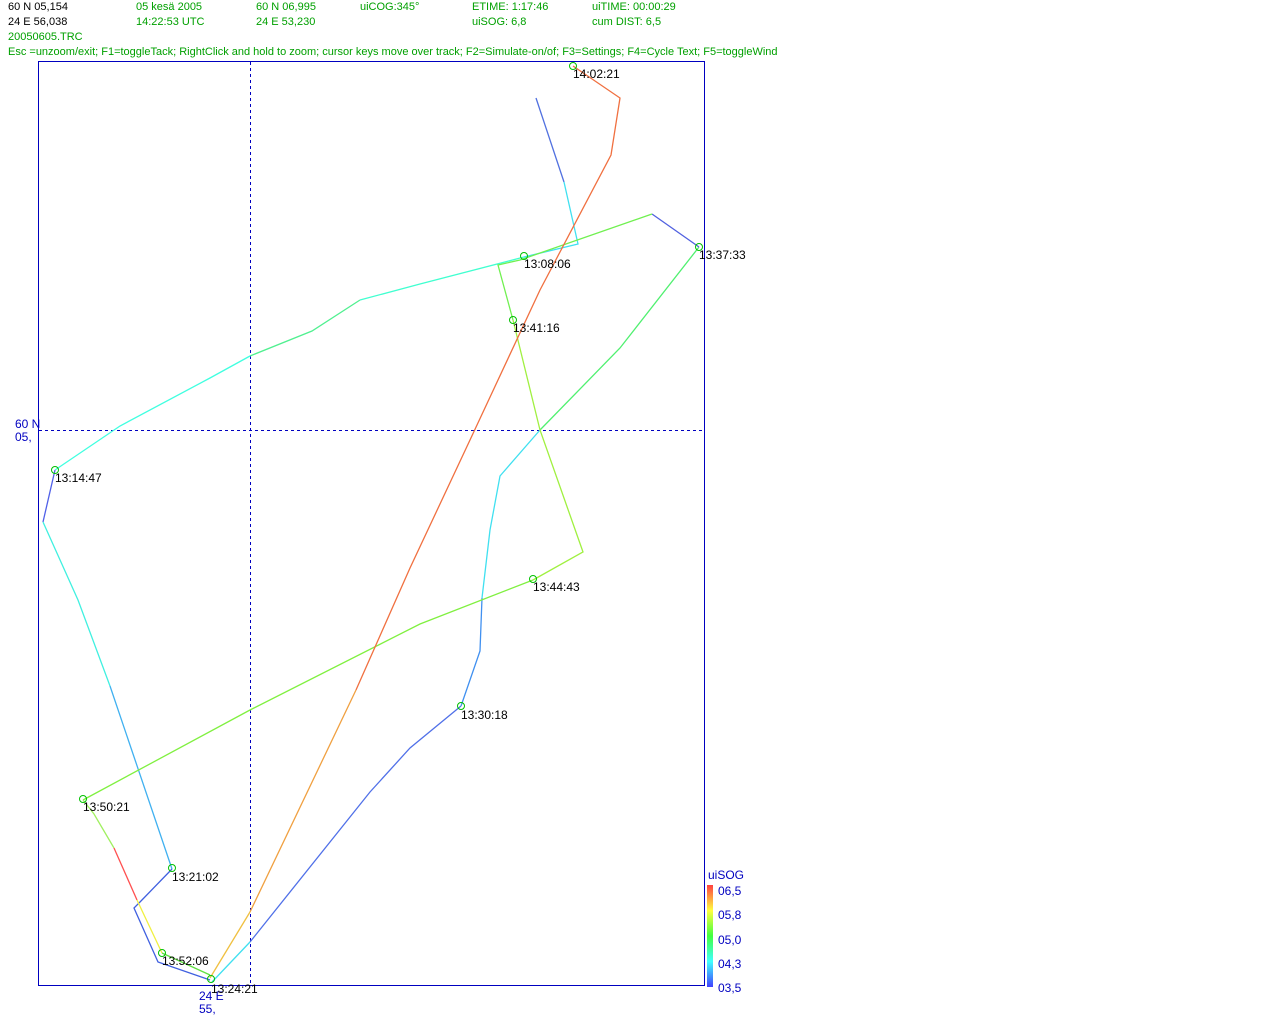 The width and height of the screenshot is (1280, 1024). Describe the element at coordinates (725, 931) in the screenshot. I see `speed-legend: uiSOG 06,5 05,8 05,0 04,3 03,5` at that location.